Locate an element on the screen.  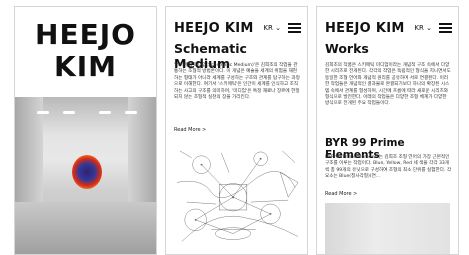
work-thumbnail-image is located at coordinates (387, 228).